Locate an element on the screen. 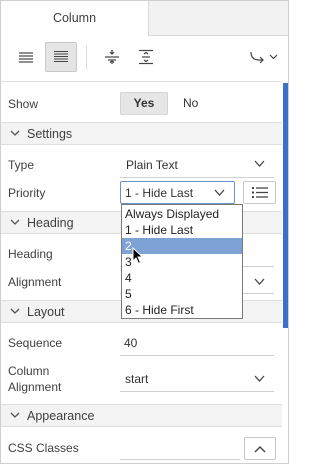  show-yes-toggle: Yes is located at coordinates (144, 103).